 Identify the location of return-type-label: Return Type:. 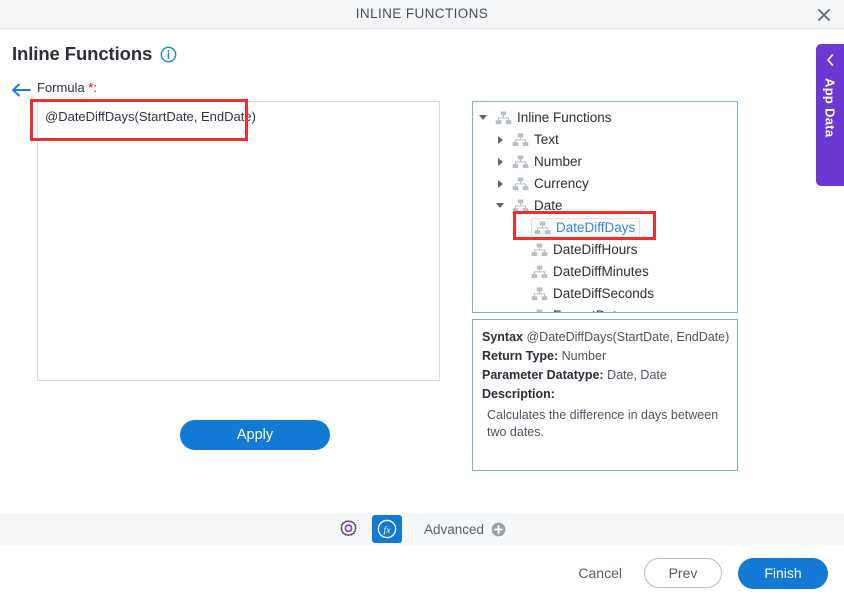
(520, 356).